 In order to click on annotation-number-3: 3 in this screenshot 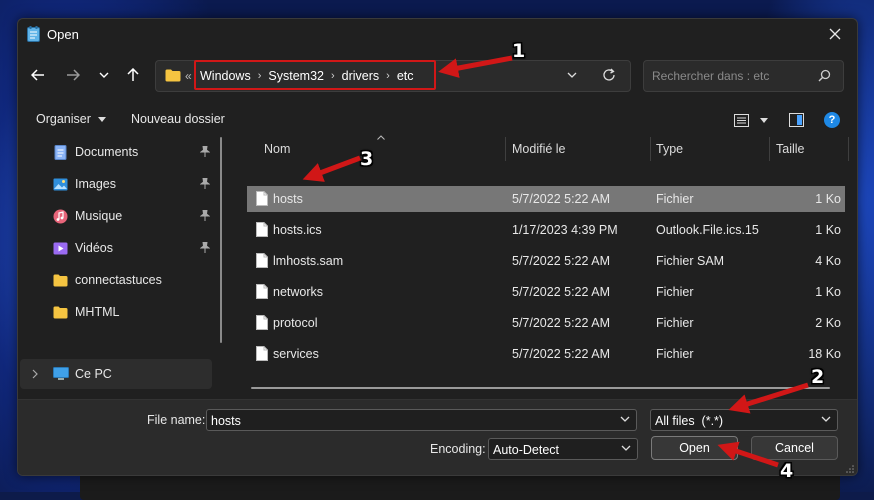, I will do `click(367, 159)`.